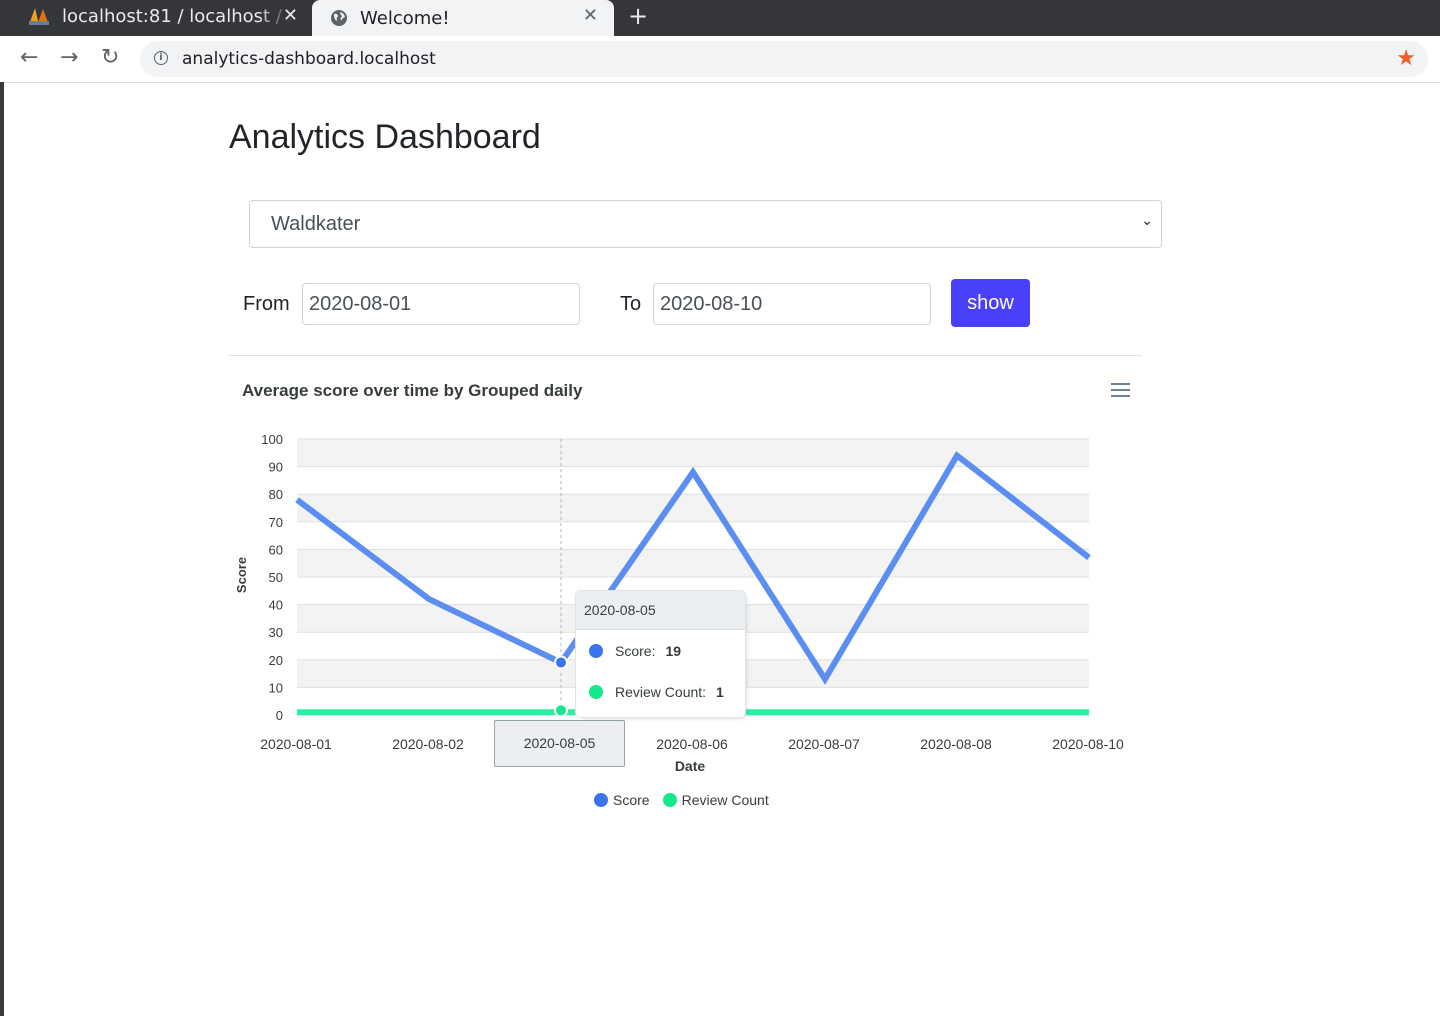  What do you see at coordinates (669, 800) in the screenshot?
I see `legend-review-marker-icon` at bounding box center [669, 800].